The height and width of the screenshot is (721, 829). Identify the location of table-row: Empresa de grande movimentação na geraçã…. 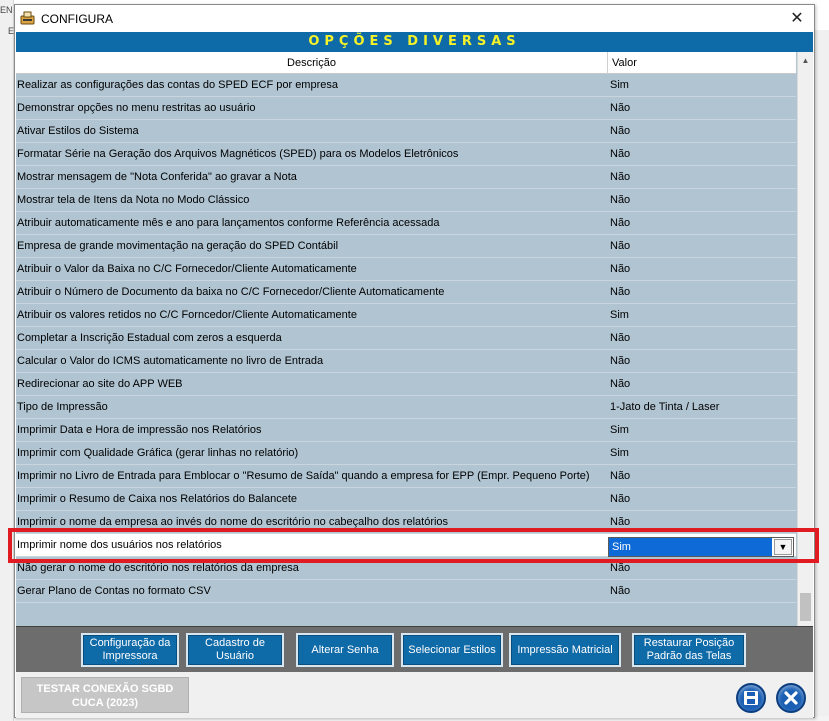
(406, 246).